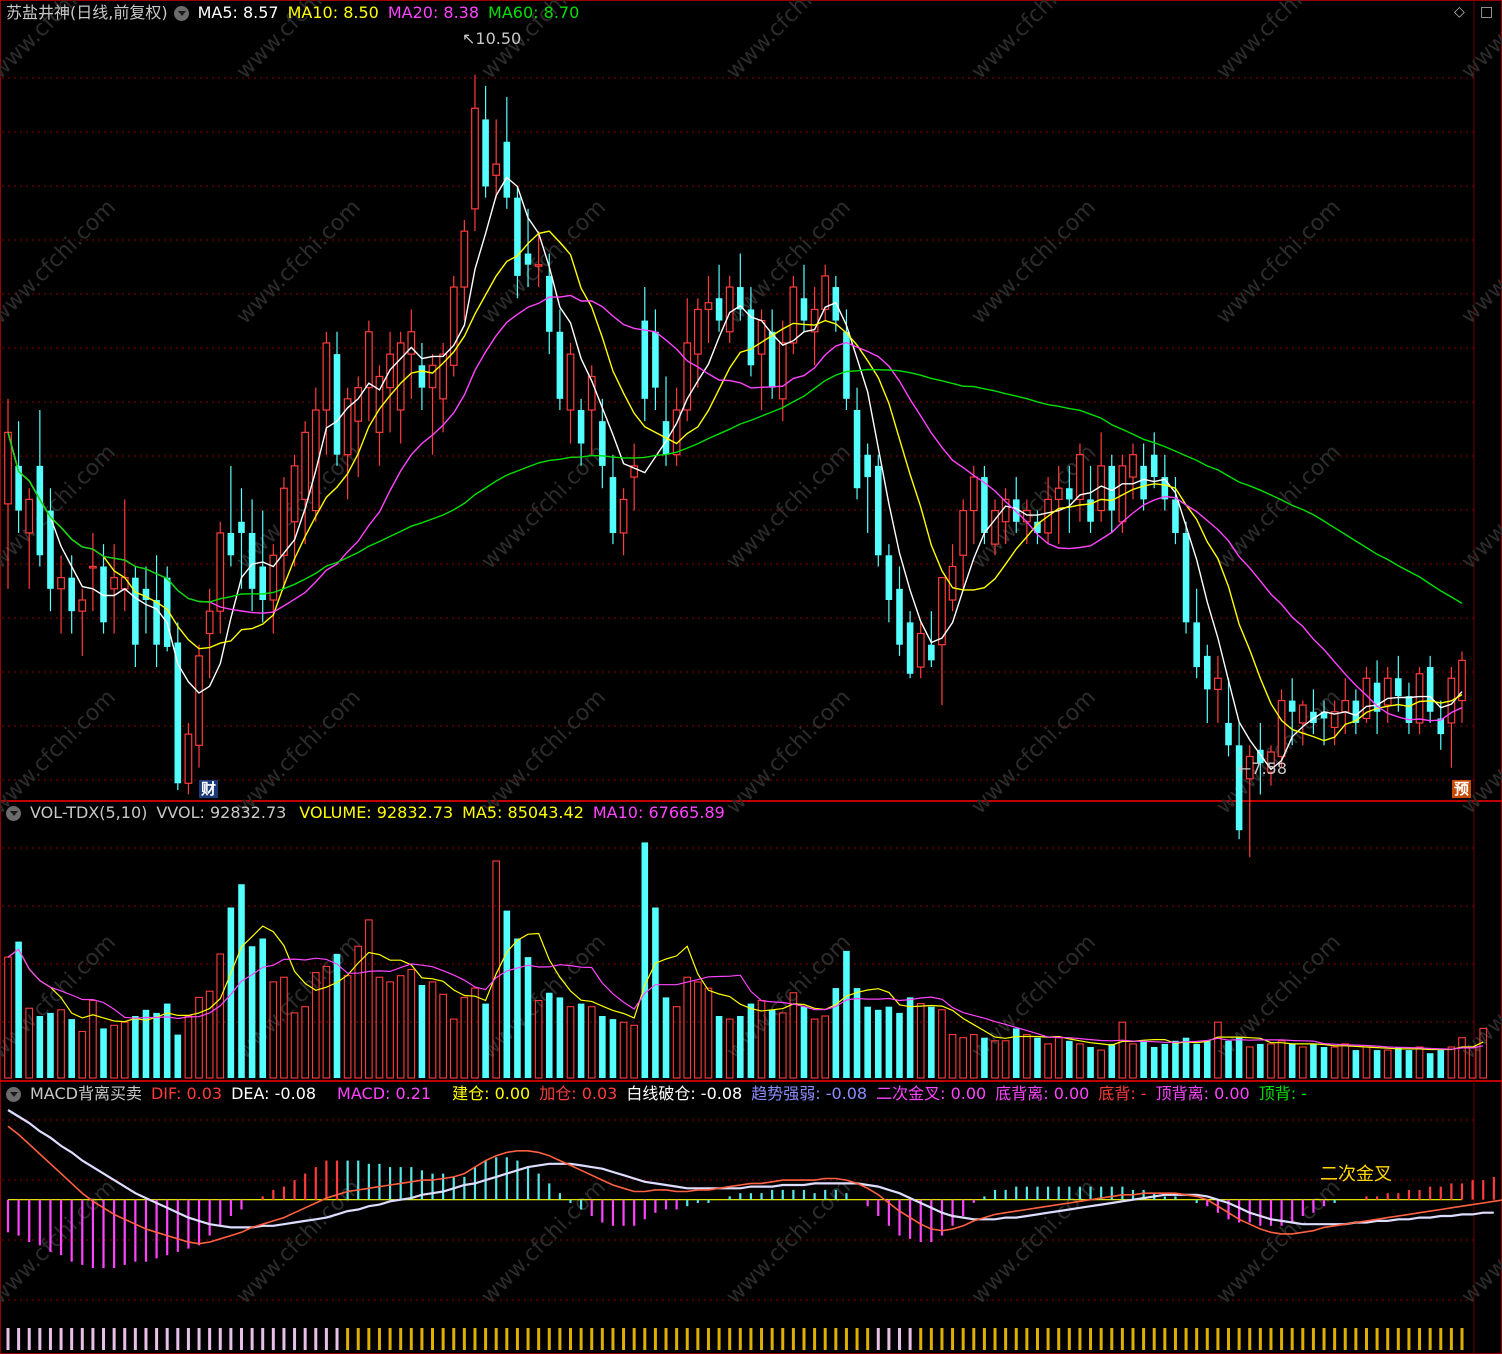  I want to click on main-settings-icon, so click(181, 13).